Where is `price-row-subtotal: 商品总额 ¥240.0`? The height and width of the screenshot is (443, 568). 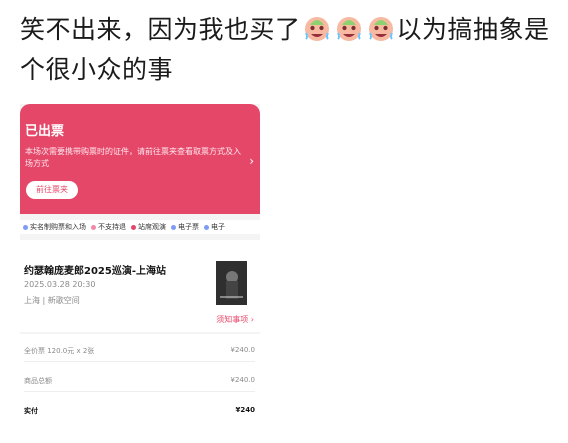
price-row-subtotal: 商品总额 ¥240.0 is located at coordinates (139, 380).